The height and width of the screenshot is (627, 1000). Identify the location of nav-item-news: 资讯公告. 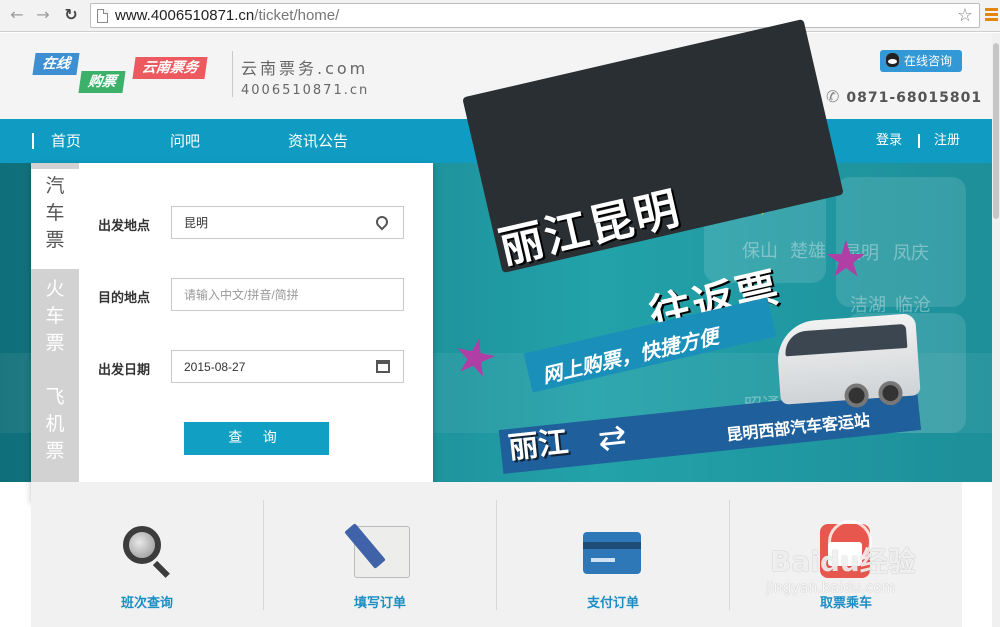
(318, 141).